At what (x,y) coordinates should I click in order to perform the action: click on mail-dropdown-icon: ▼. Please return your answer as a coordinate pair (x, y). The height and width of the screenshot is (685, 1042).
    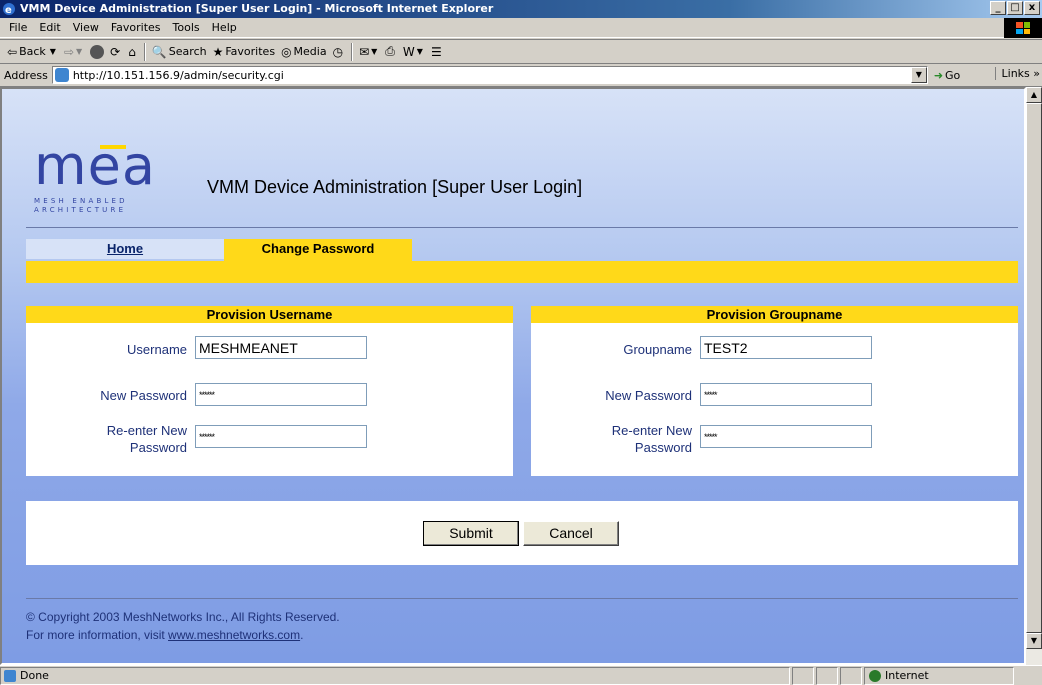
    Looking at the image, I should click on (374, 51).